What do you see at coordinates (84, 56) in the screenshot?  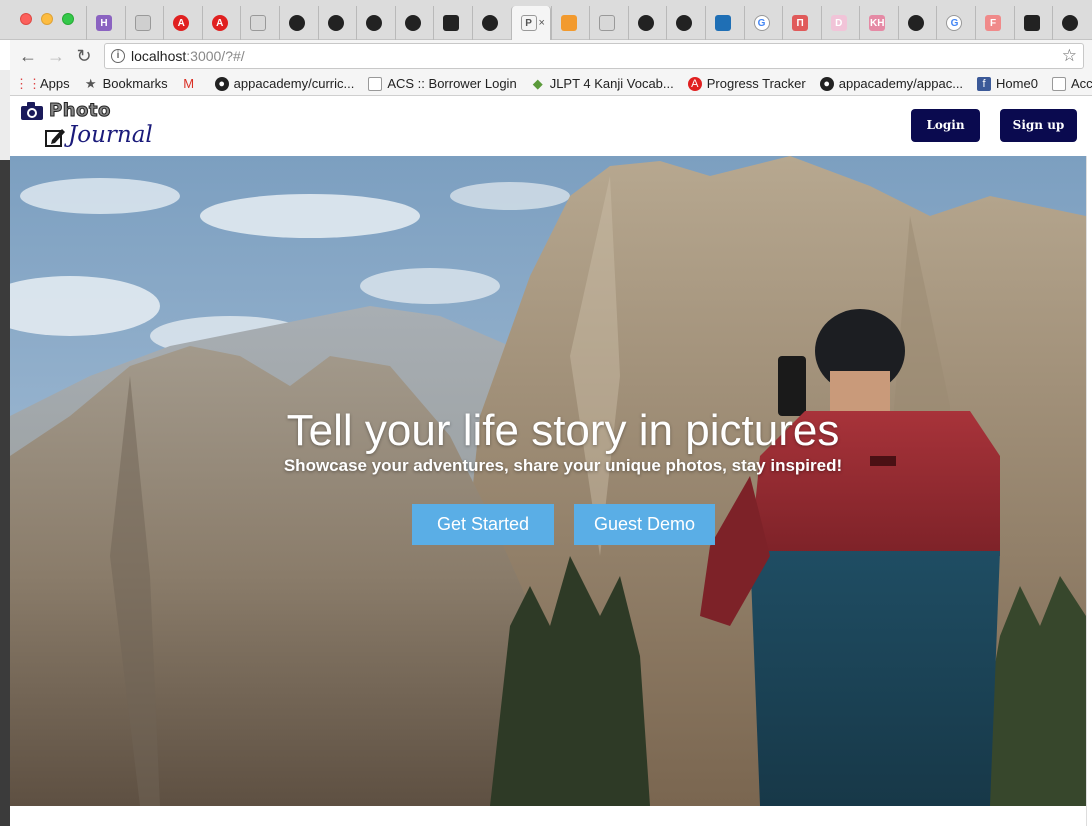 I see `reload-icon: ↻` at bounding box center [84, 56].